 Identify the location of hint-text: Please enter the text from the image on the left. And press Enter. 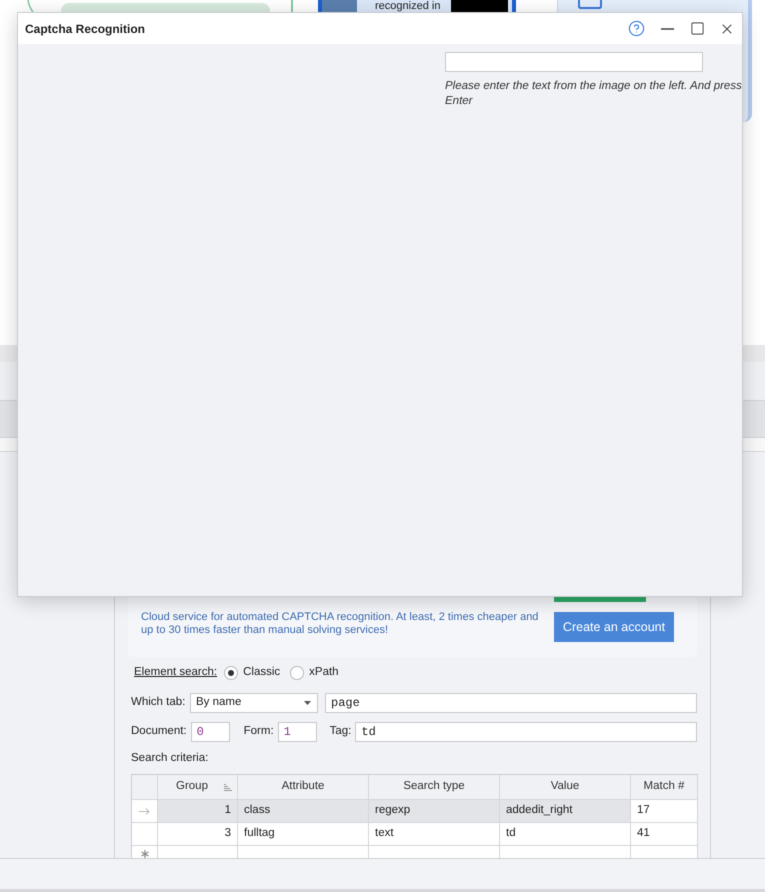
(593, 94).